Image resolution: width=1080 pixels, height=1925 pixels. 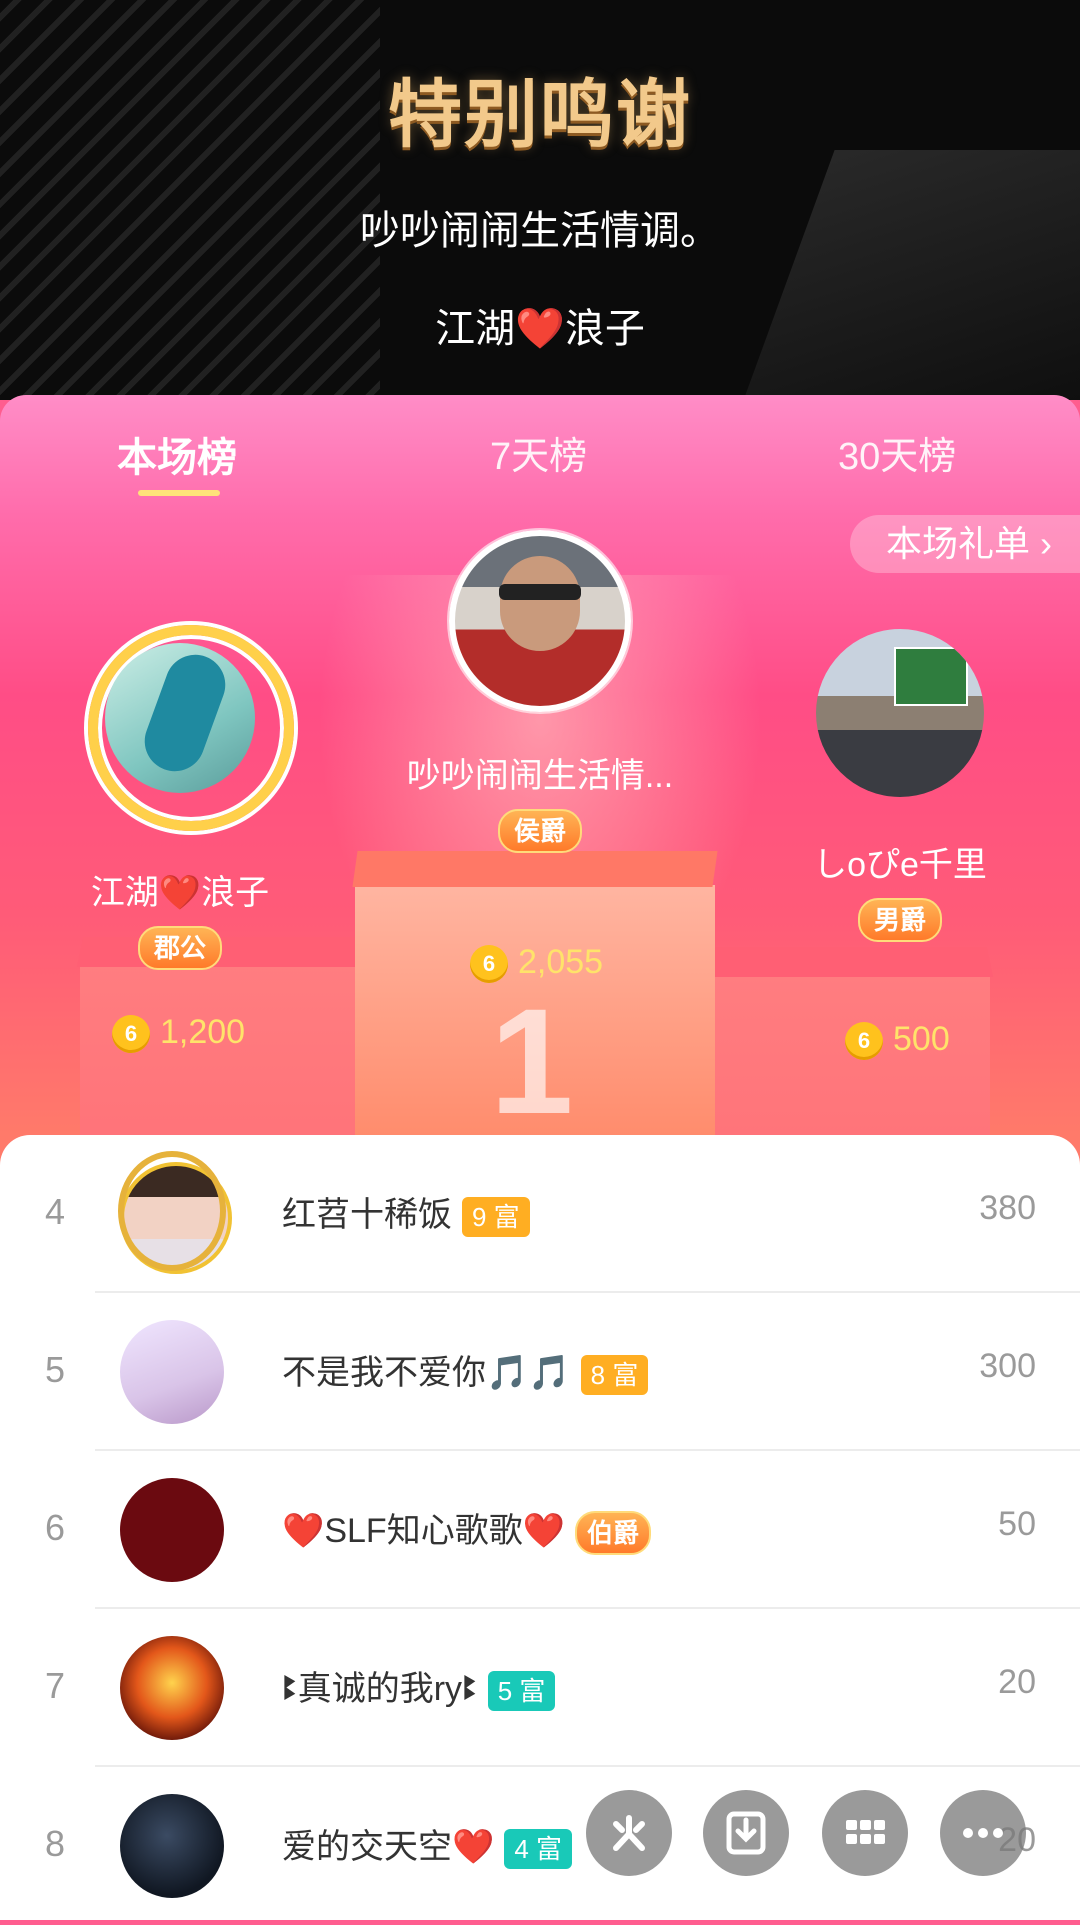 What do you see at coordinates (172, 1211) in the screenshot?
I see `avatar-frame` at bounding box center [172, 1211].